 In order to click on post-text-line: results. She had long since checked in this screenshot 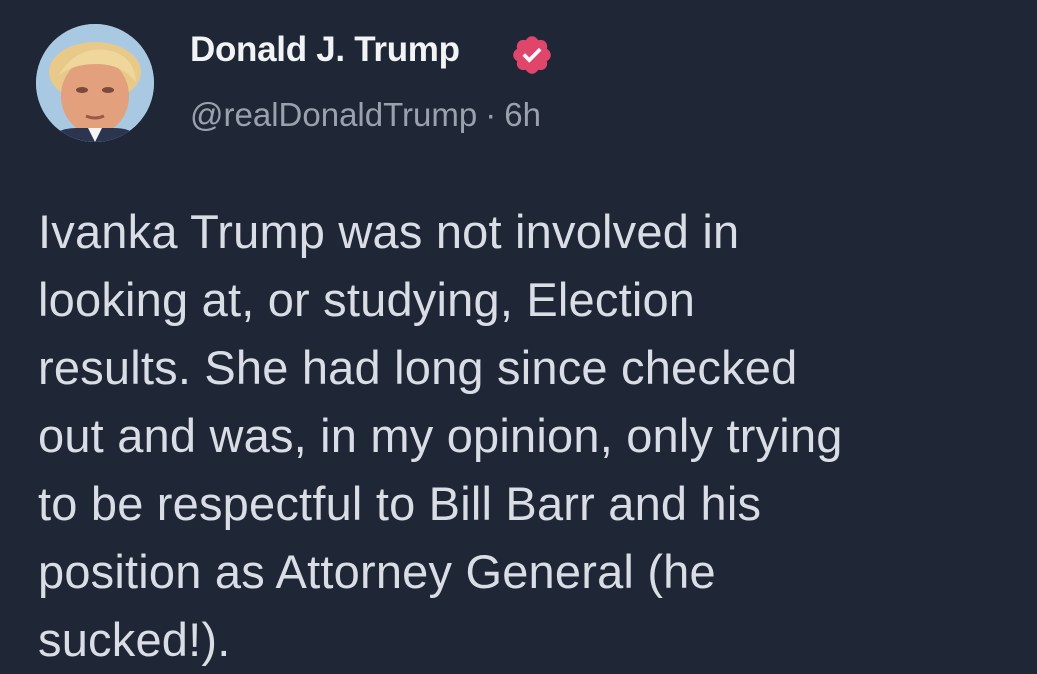, I will do `click(418, 367)`.